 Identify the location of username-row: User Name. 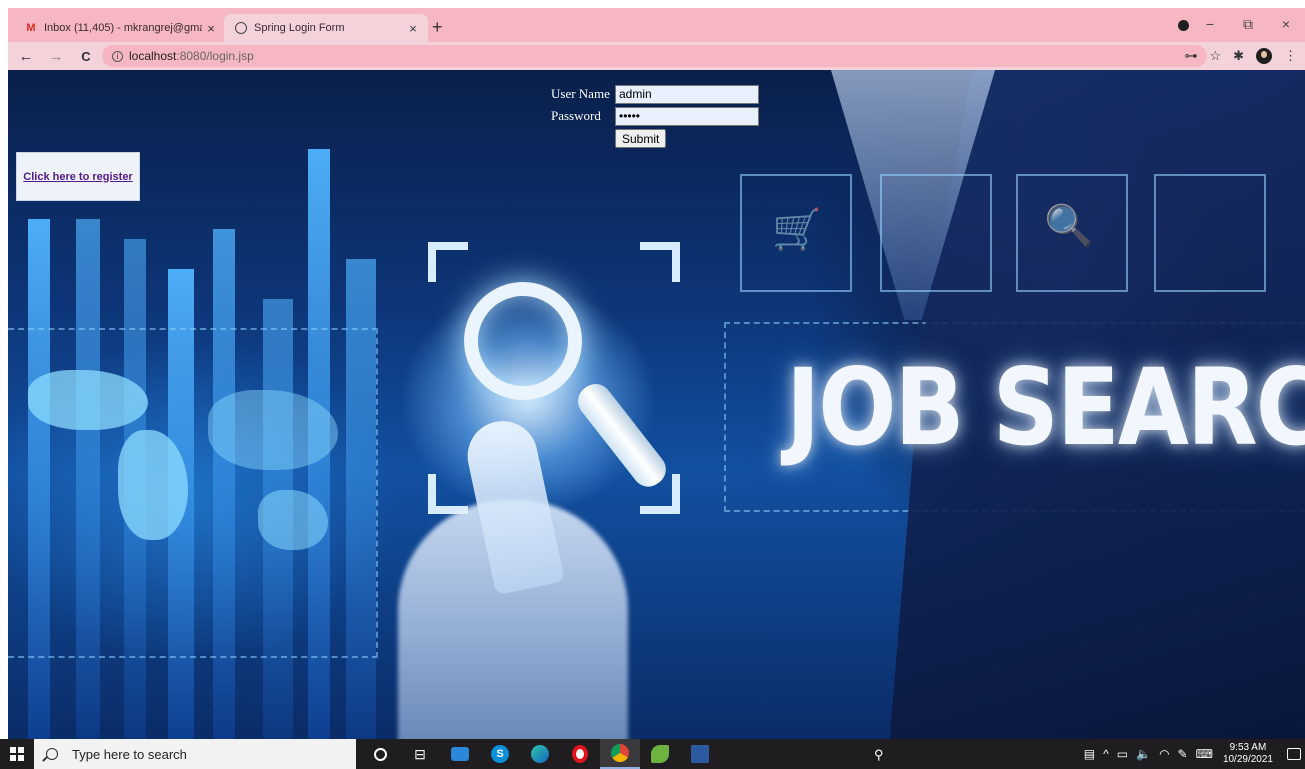
(655, 94).